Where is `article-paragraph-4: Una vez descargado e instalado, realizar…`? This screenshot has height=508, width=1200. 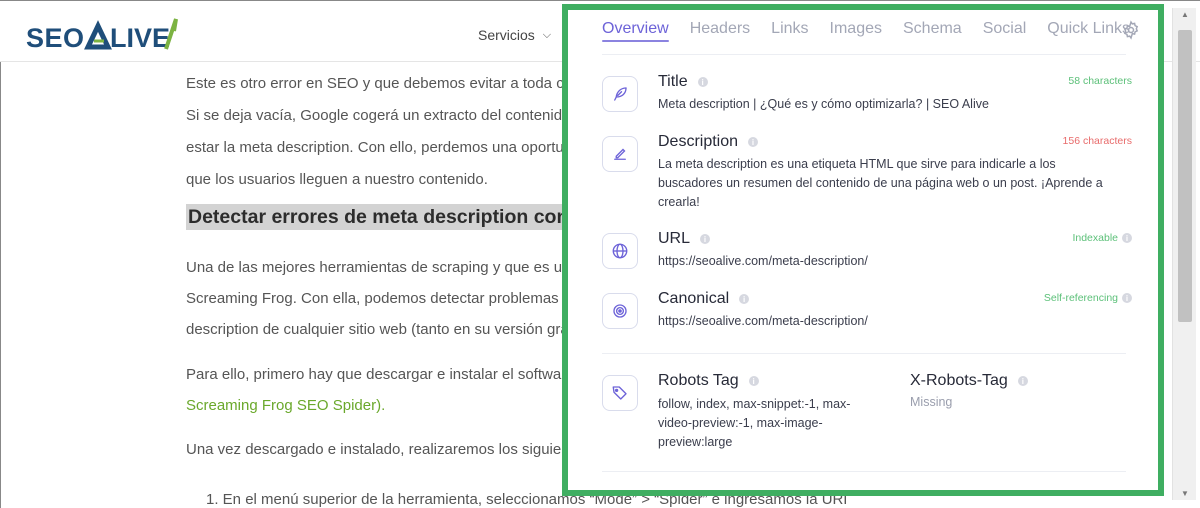
article-paragraph-4: Una vez descargado e instalado, realizar… is located at coordinates (376, 449).